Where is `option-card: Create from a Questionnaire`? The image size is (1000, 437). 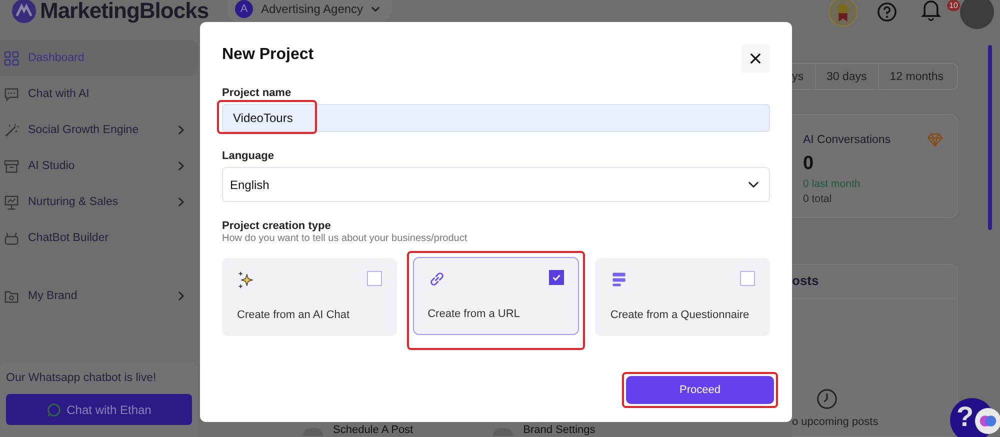 option-card: Create from a Questionnaire is located at coordinates (682, 297).